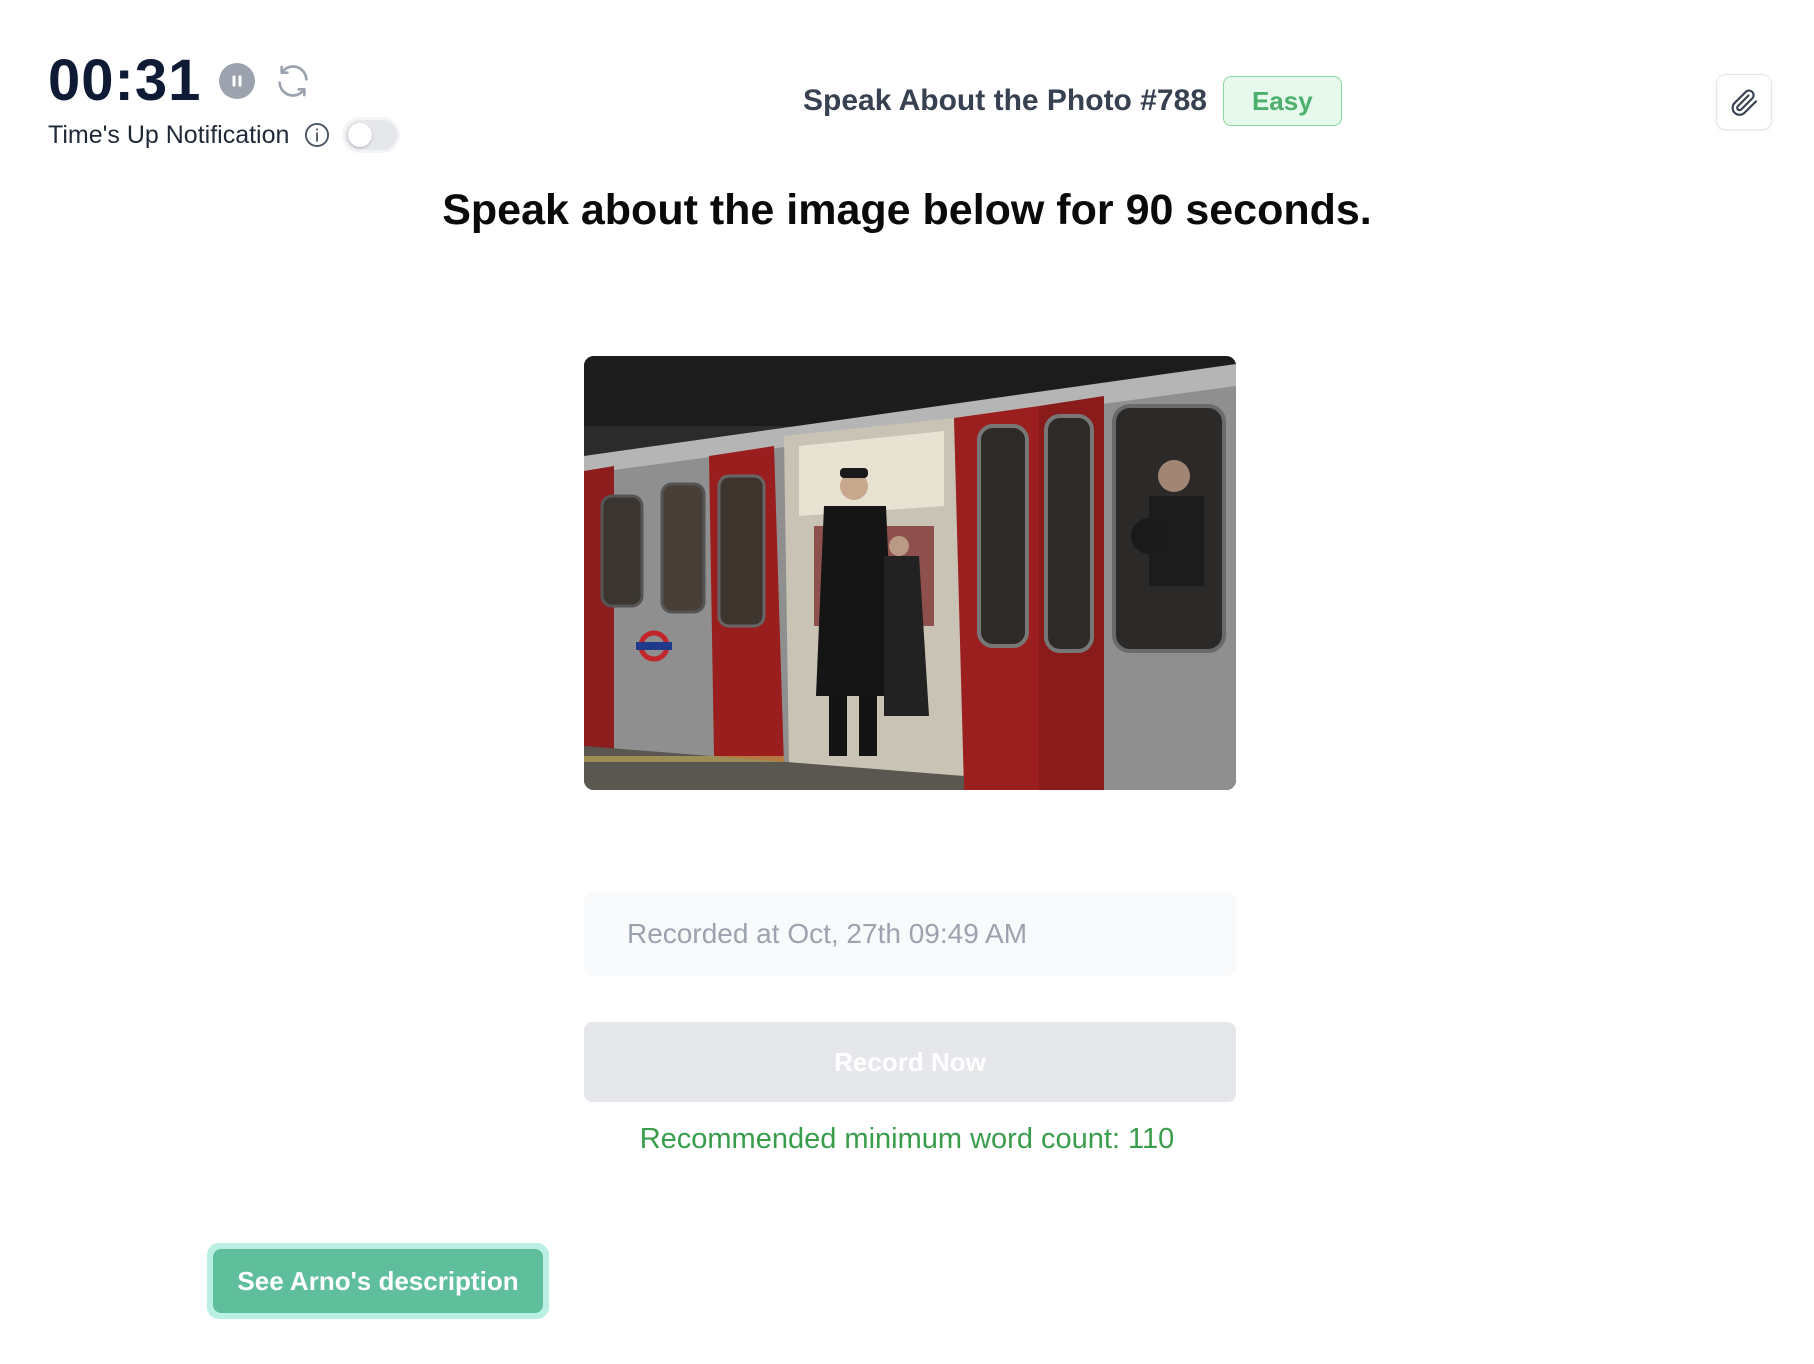  I want to click on see-description-button: See Arno's description, so click(378, 1281).